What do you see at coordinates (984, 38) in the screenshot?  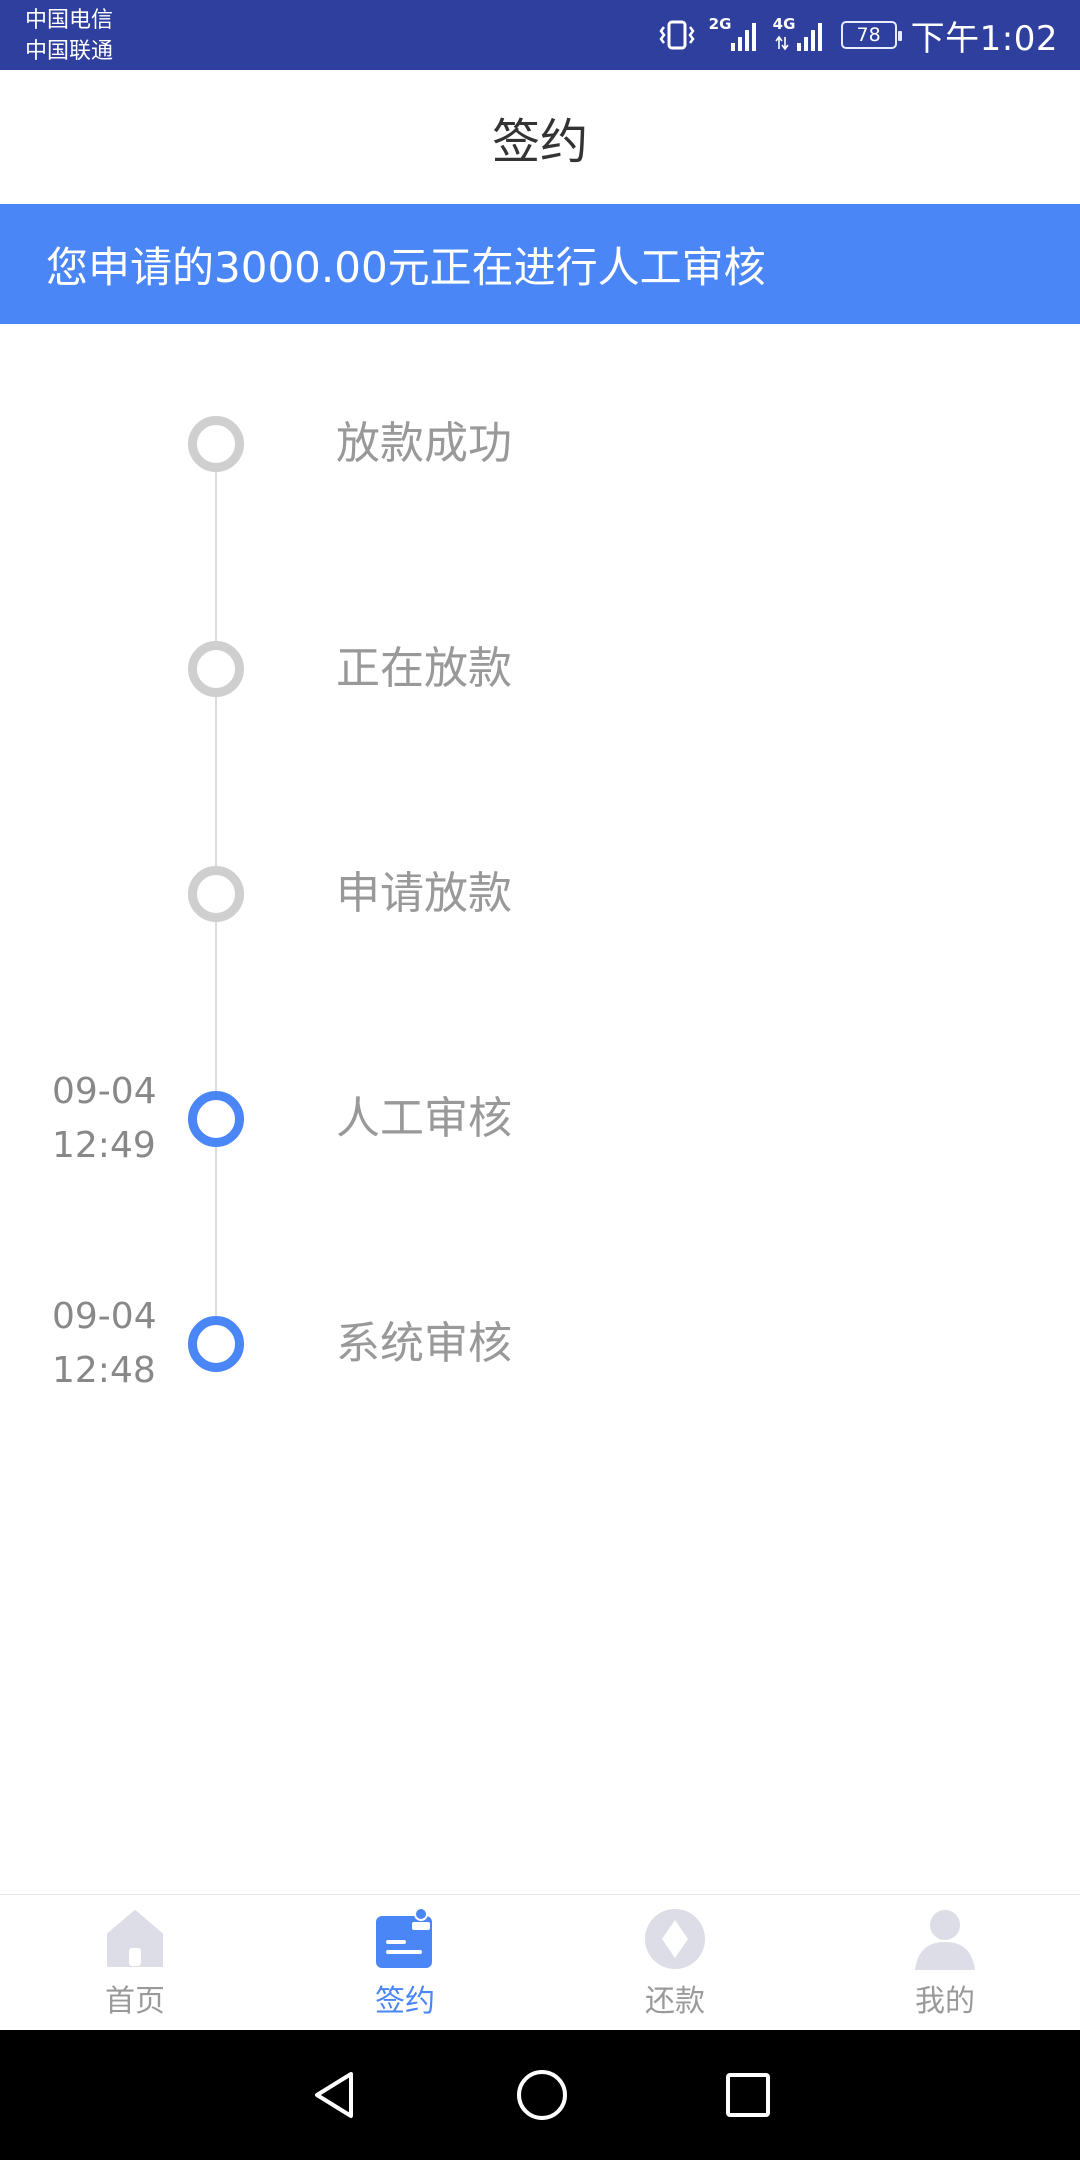 I see `status-time: 下午1:02` at bounding box center [984, 38].